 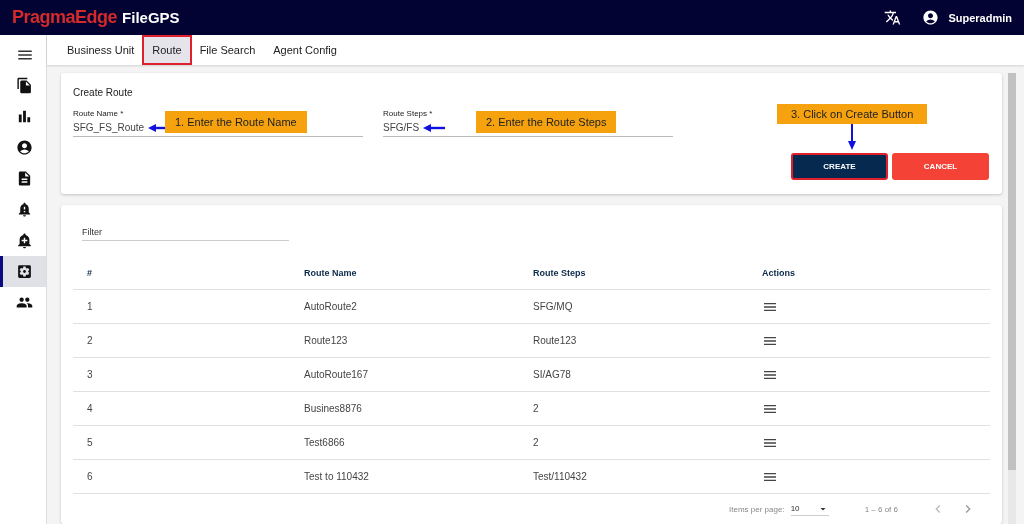 I want to click on table-cell-text: Busines8876, so click(x=333, y=408).